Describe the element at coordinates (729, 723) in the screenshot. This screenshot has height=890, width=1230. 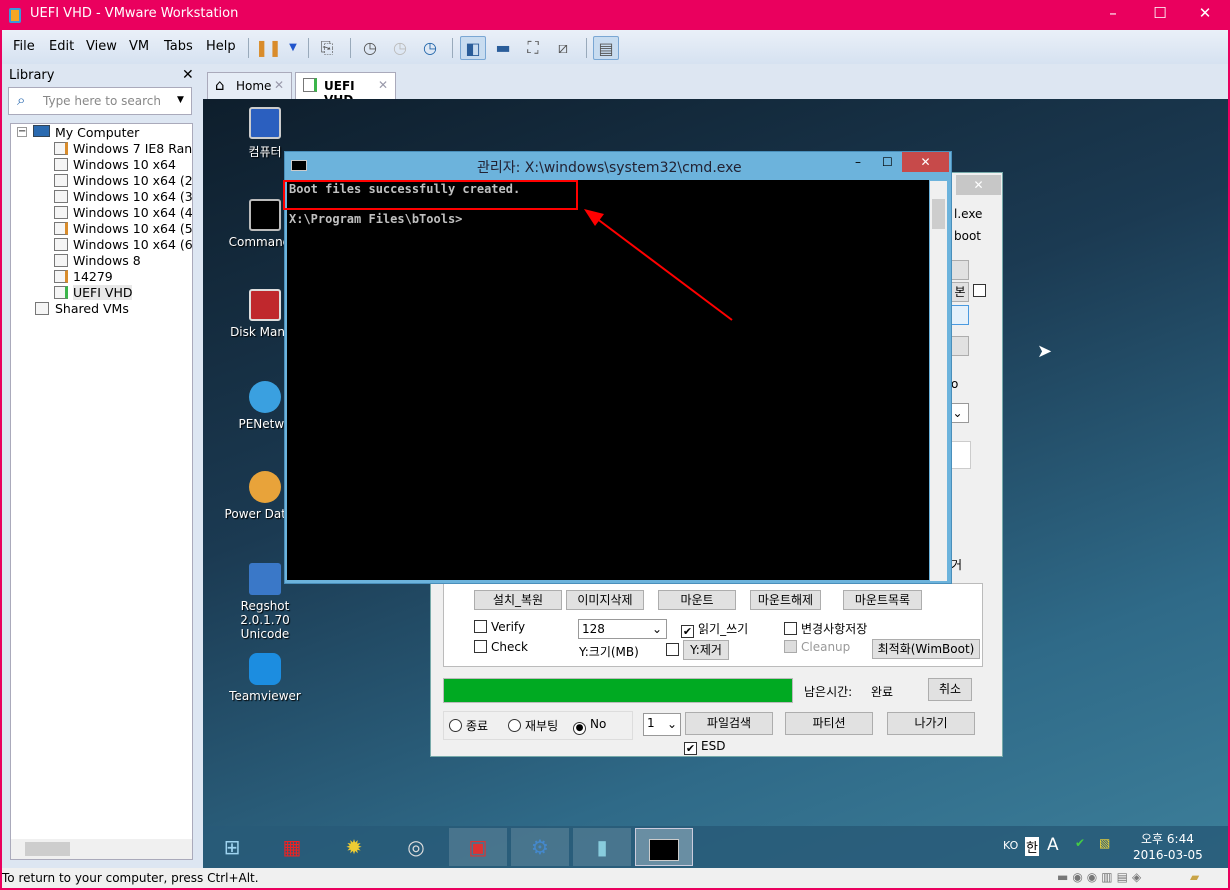
I see `file-search-button: 파일검색` at that location.